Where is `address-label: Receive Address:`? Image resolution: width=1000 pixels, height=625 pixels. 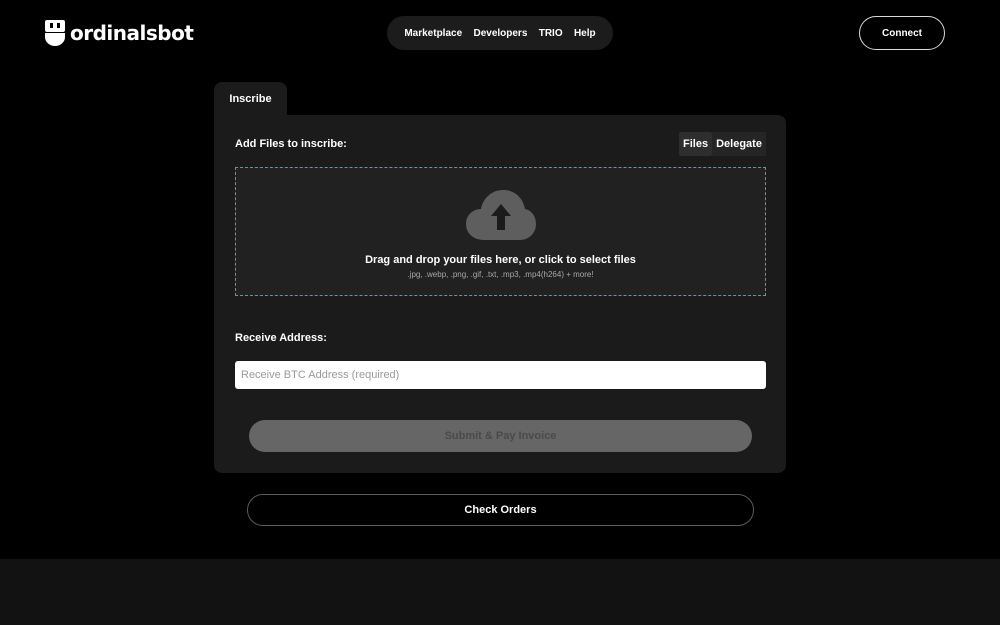
address-label: Receive Address: is located at coordinates (281, 338).